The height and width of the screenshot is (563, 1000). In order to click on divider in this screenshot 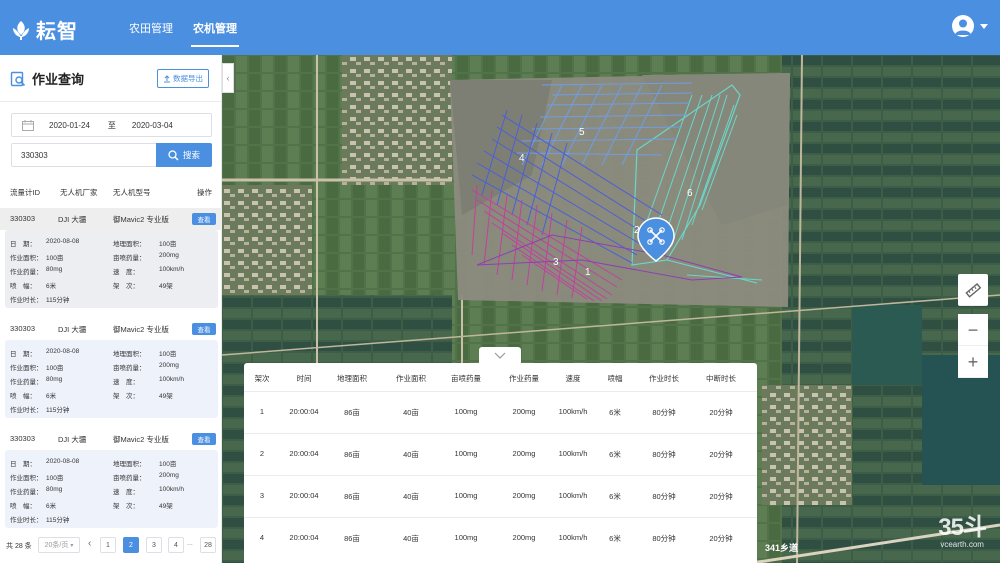, I will do `click(111, 101)`.